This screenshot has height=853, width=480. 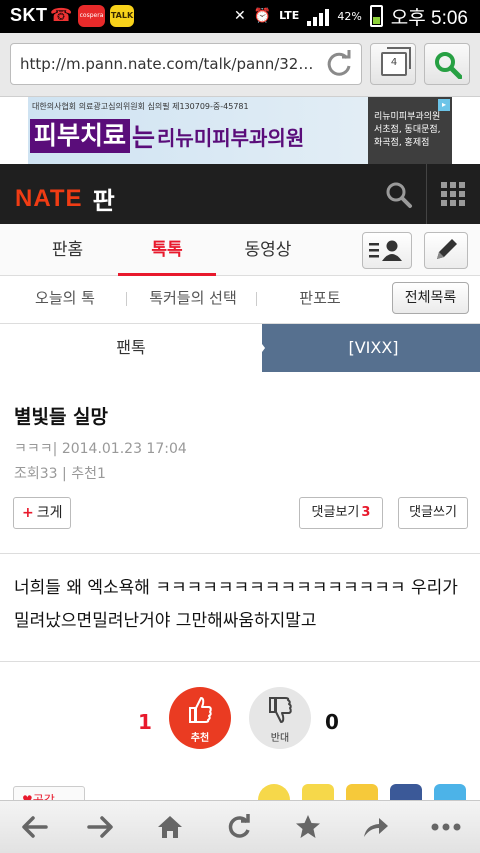 What do you see at coordinates (27, 796) in the screenshot?
I see `heart-icon: ♥` at bounding box center [27, 796].